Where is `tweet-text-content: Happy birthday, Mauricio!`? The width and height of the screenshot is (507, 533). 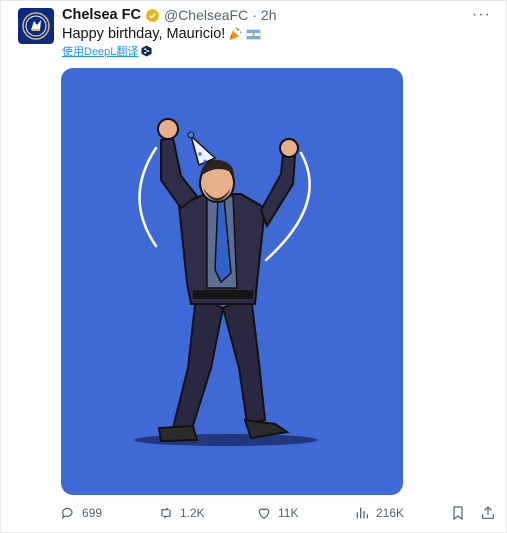 tweet-text-content: Happy birthday, Mauricio! is located at coordinates (144, 34).